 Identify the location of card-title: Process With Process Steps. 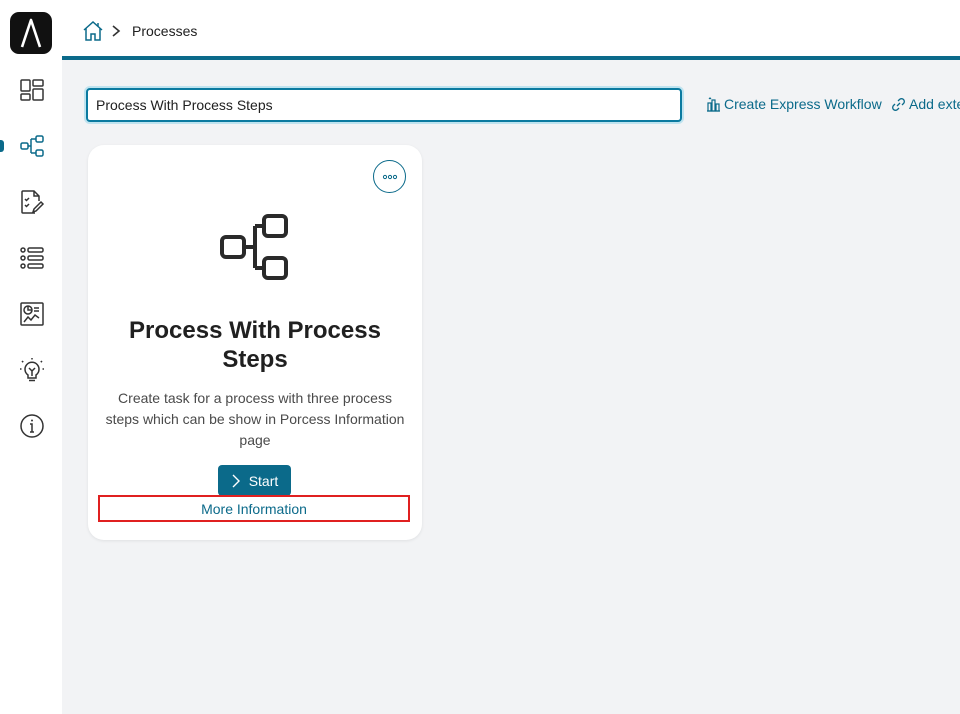
(255, 345).